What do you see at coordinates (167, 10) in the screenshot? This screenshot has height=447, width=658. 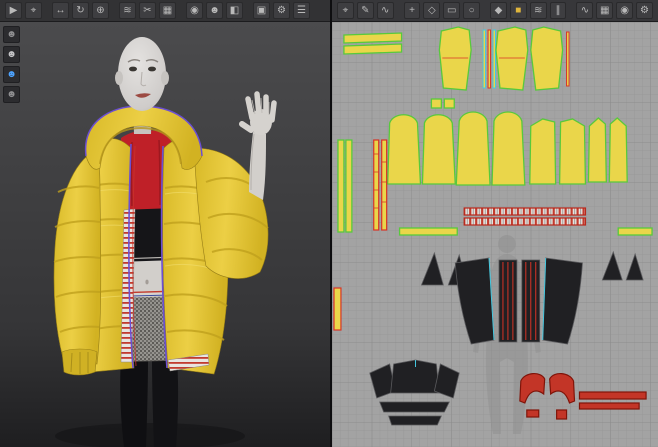 I see `texture-view-icon: ▦` at bounding box center [167, 10].